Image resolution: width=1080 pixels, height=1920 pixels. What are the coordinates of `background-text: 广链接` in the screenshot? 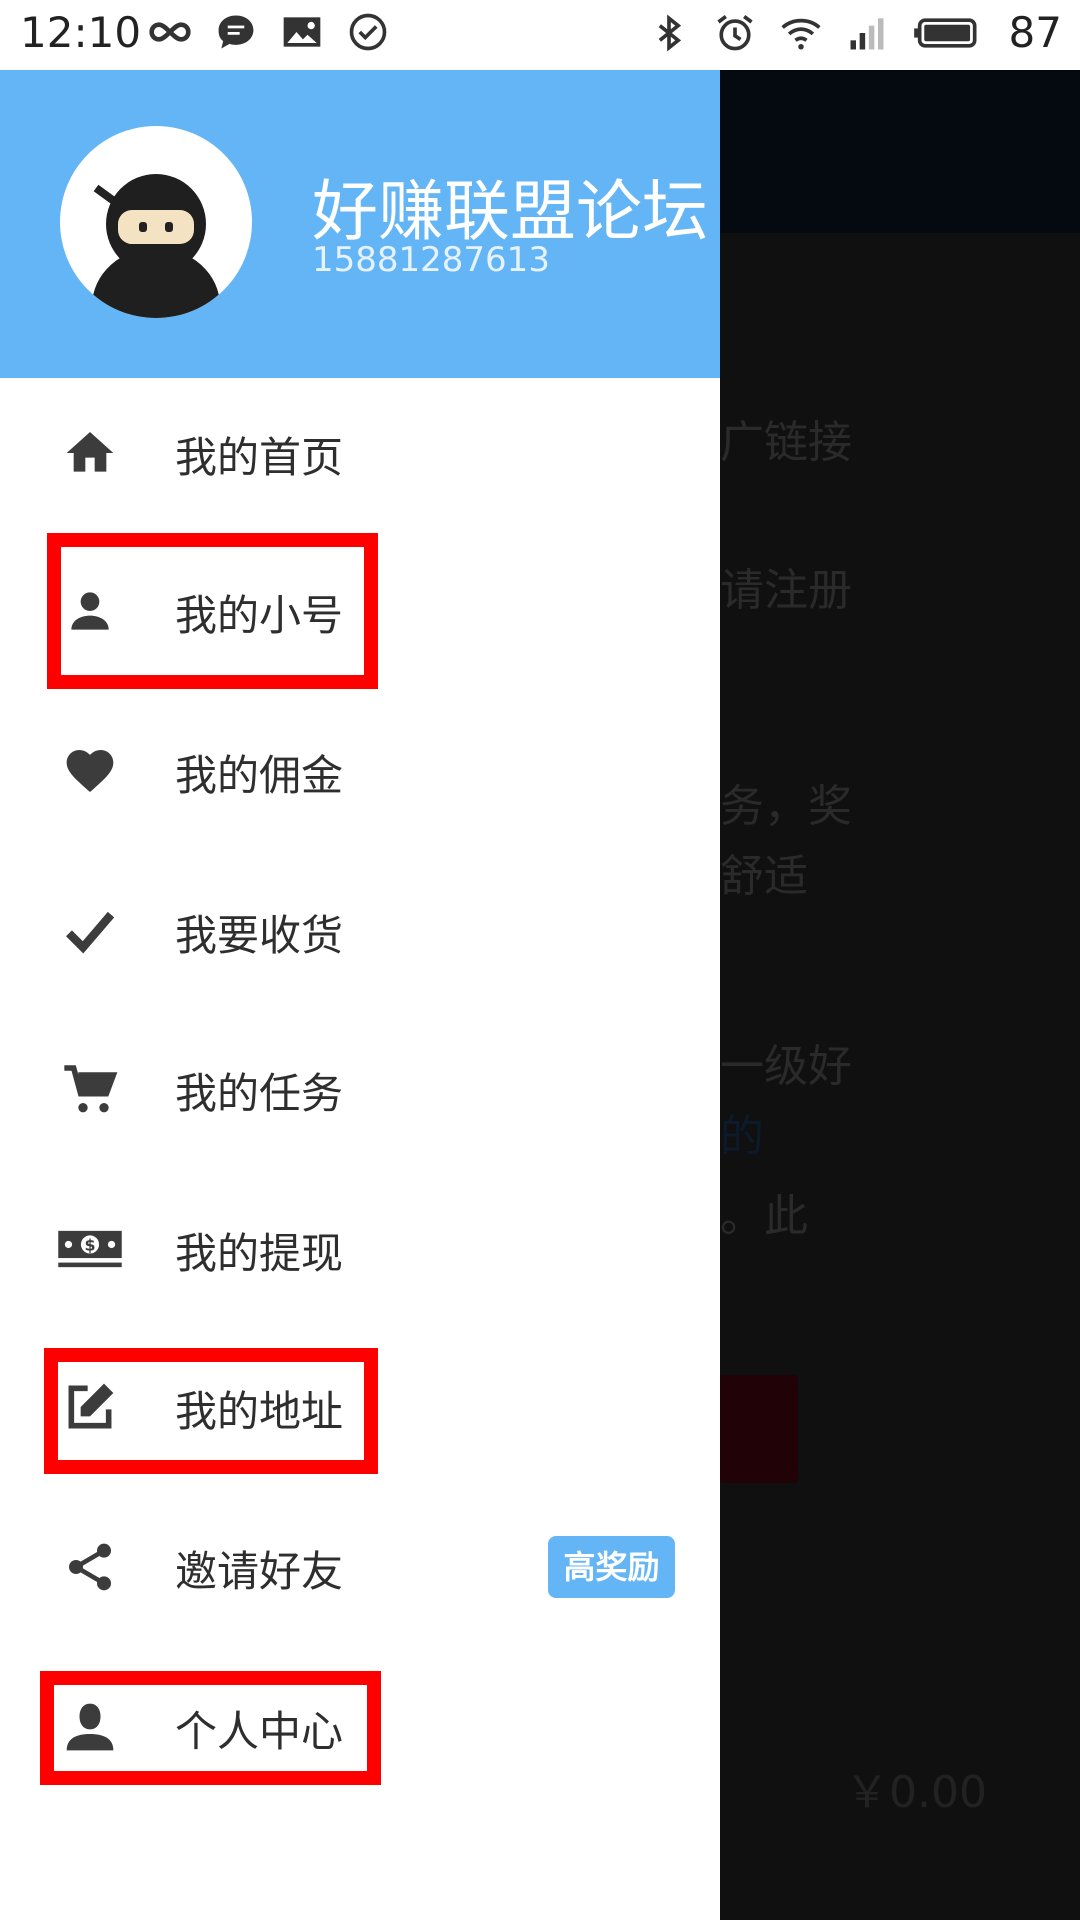 It's located at (786, 442).